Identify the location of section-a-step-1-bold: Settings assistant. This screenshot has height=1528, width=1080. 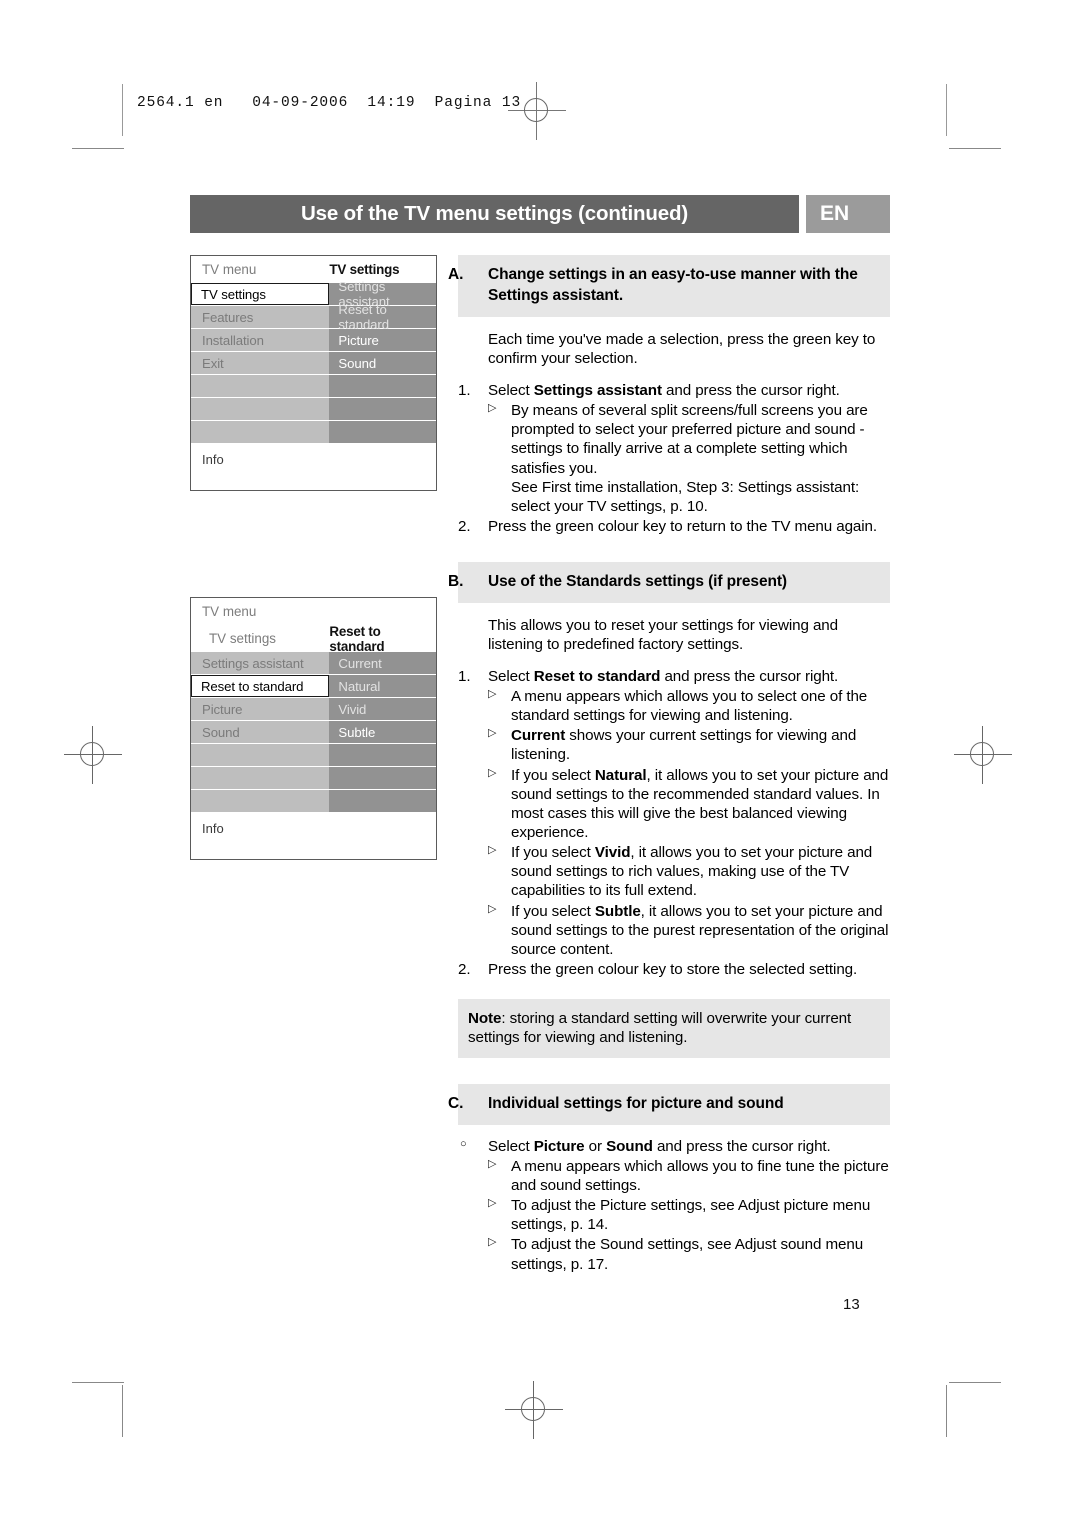
(597, 391).